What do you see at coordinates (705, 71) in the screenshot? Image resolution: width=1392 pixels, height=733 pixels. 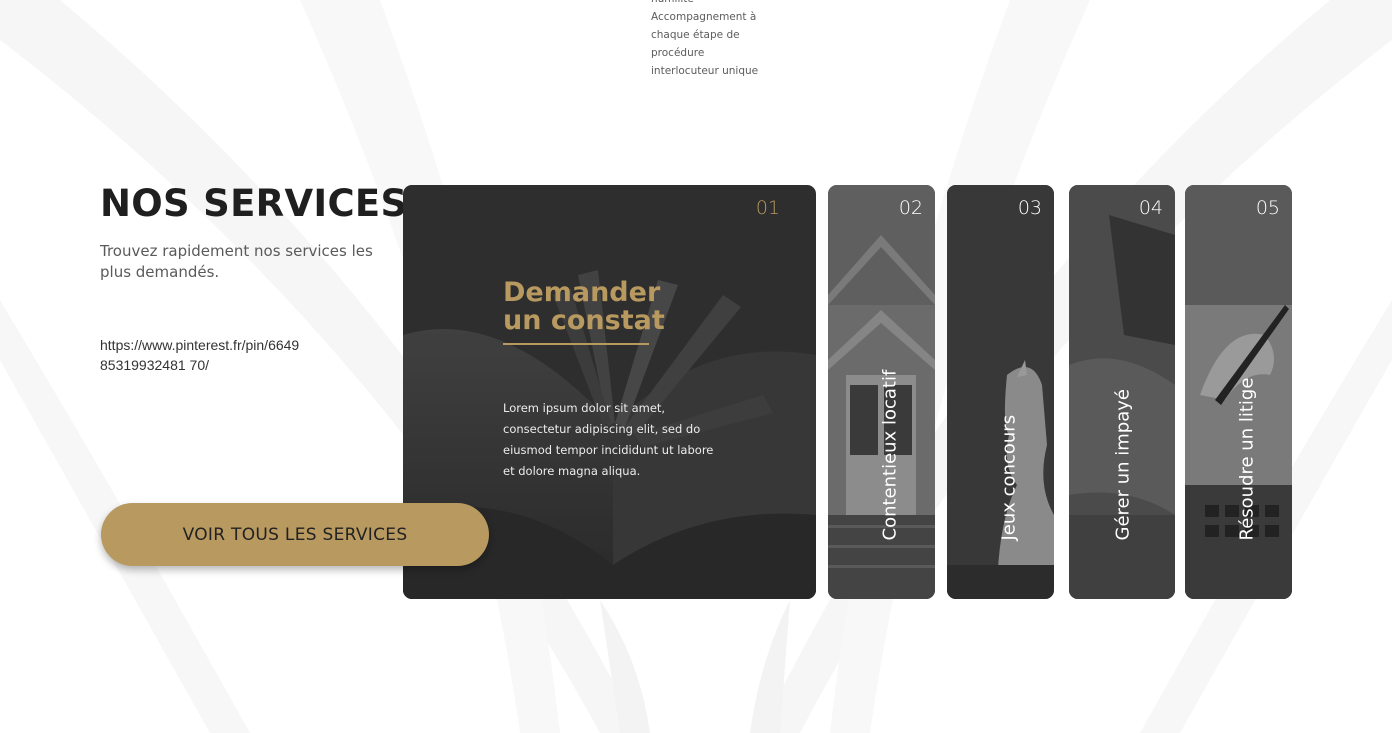 I see `values-list-item: interlocuteur unique` at bounding box center [705, 71].